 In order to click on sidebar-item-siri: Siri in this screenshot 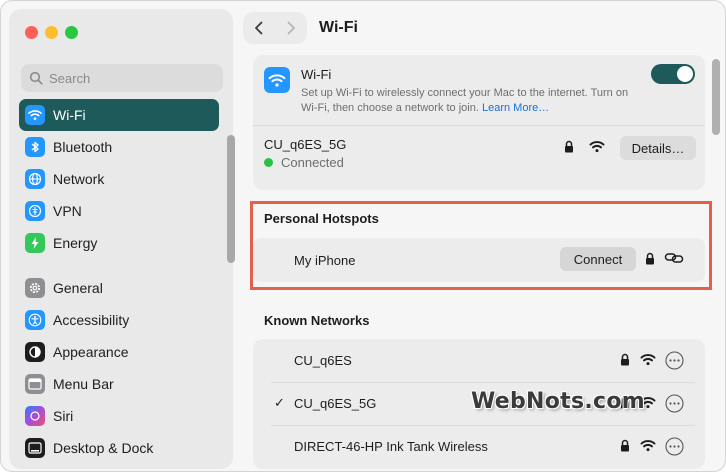, I will do `click(119, 416)`.